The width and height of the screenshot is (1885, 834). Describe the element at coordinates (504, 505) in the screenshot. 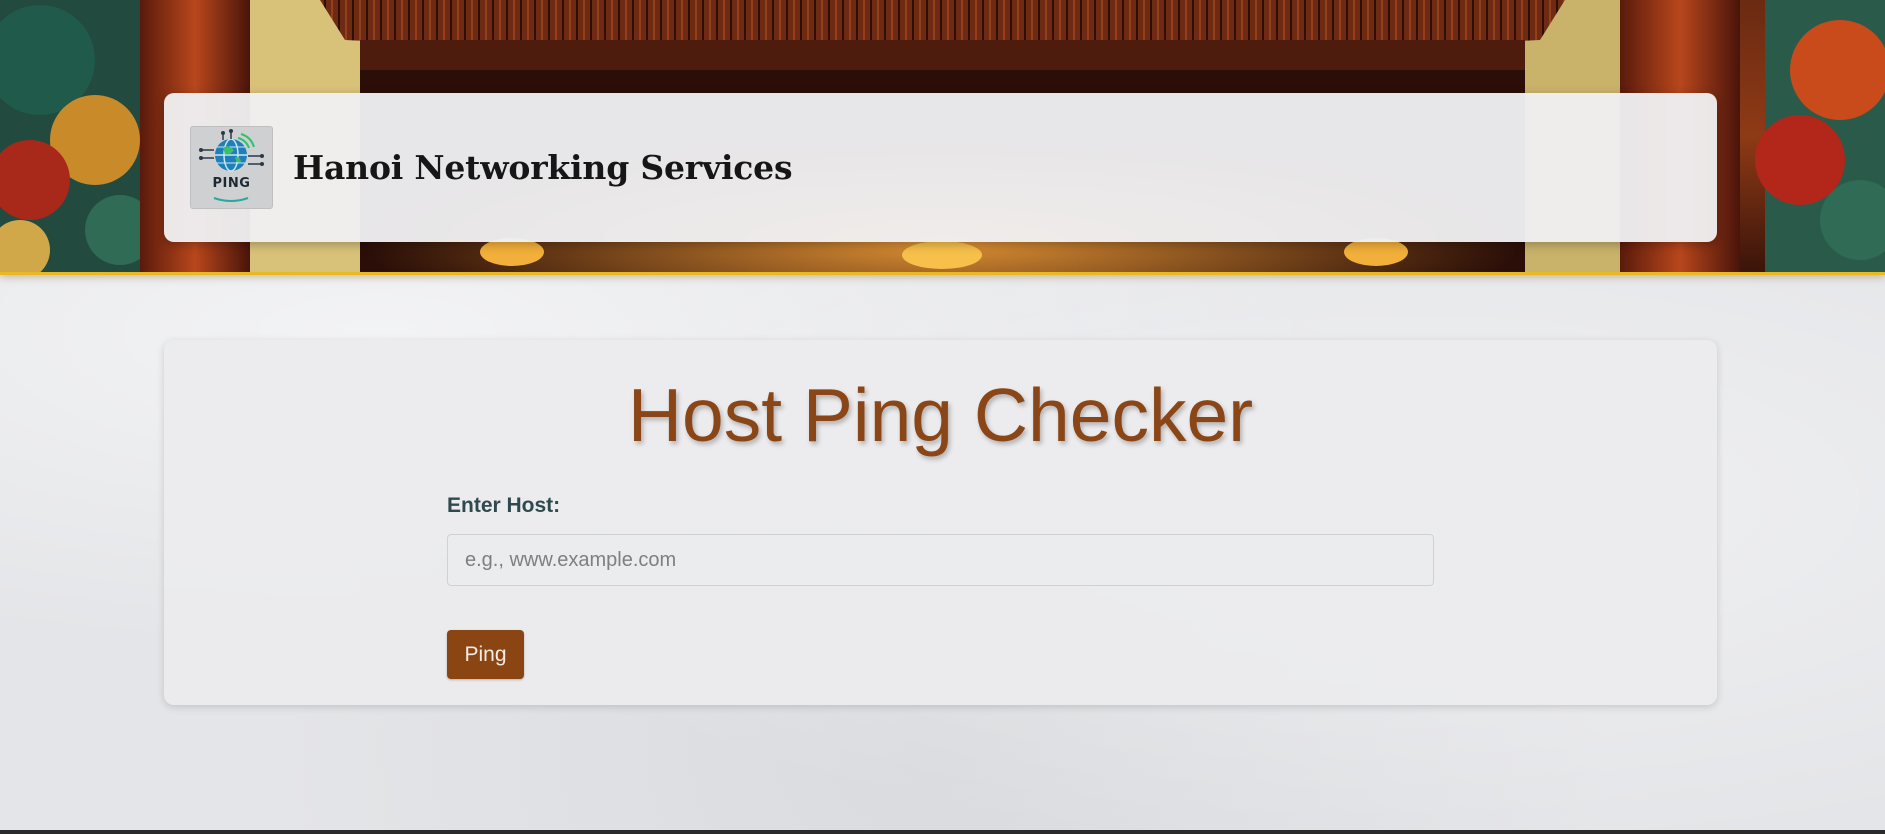

I see `host-label: Enter Host:` at that location.